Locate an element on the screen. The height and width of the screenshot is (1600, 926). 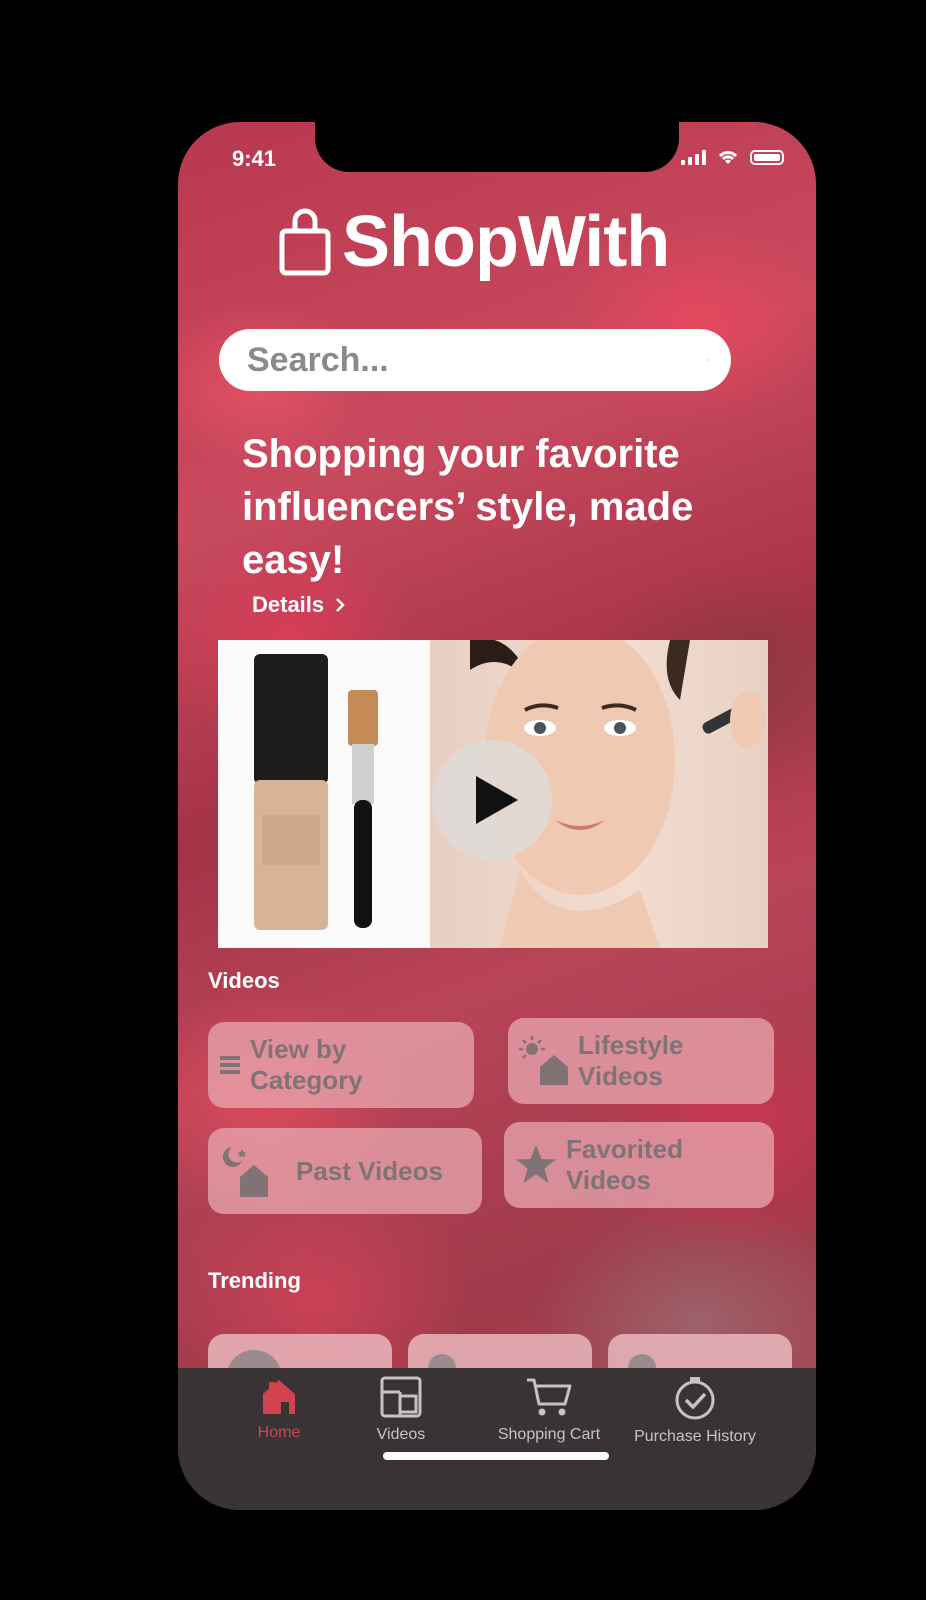
home-icon is located at coordinates (279, 1397).